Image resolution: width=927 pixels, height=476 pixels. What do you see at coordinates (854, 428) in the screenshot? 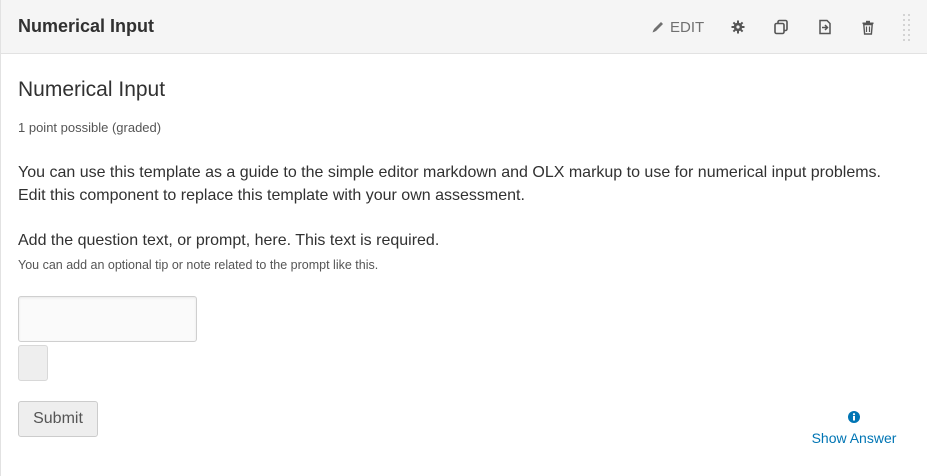
I see `show-answer-button: Show Answer` at bounding box center [854, 428].